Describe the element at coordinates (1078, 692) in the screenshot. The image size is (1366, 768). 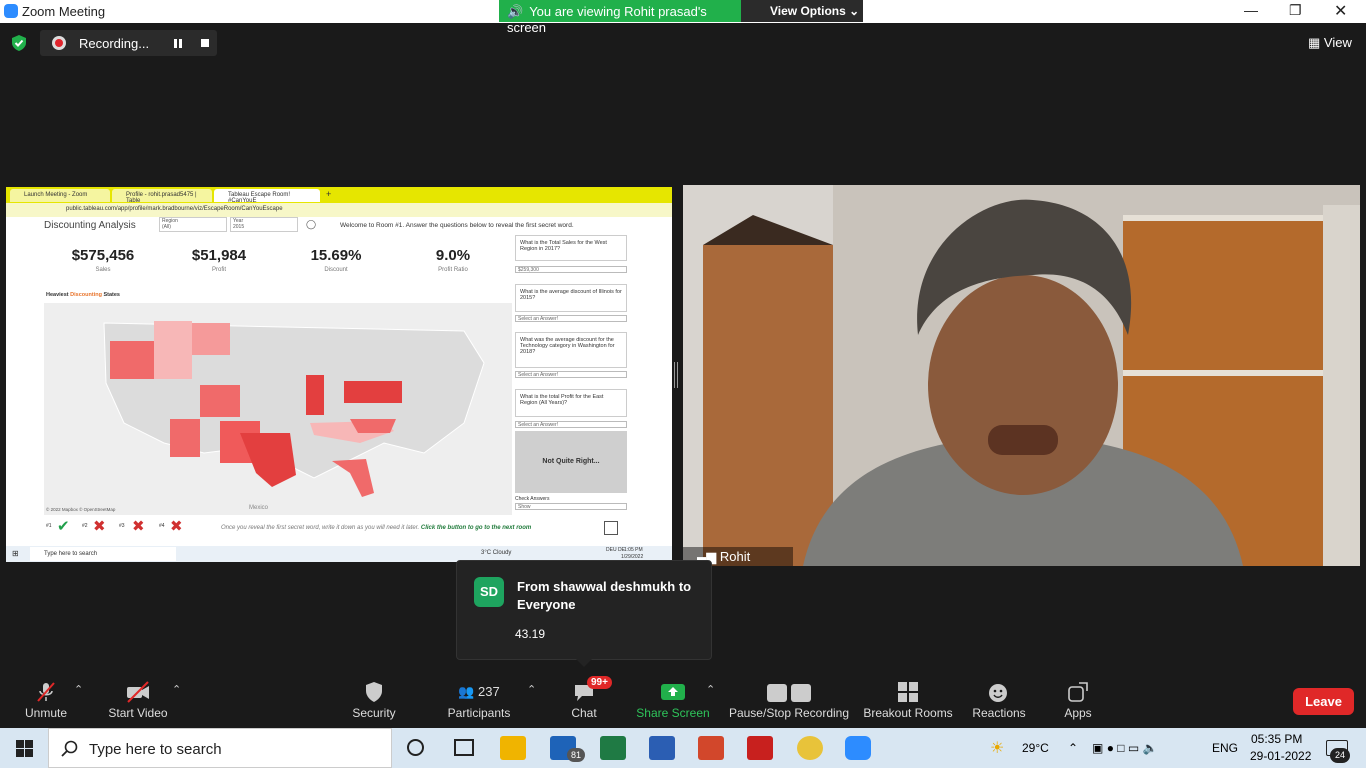
I see `apps-icon` at that location.